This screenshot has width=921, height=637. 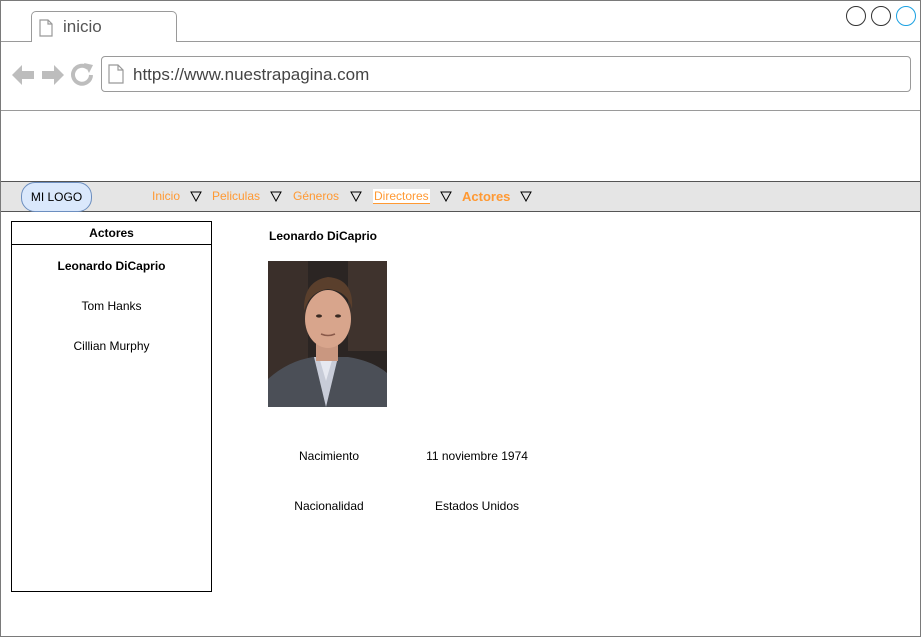 What do you see at coordinates (329, 456) in the screenshot?
I see `birth-label: Nacimiento` at bounding box center [329, 456].